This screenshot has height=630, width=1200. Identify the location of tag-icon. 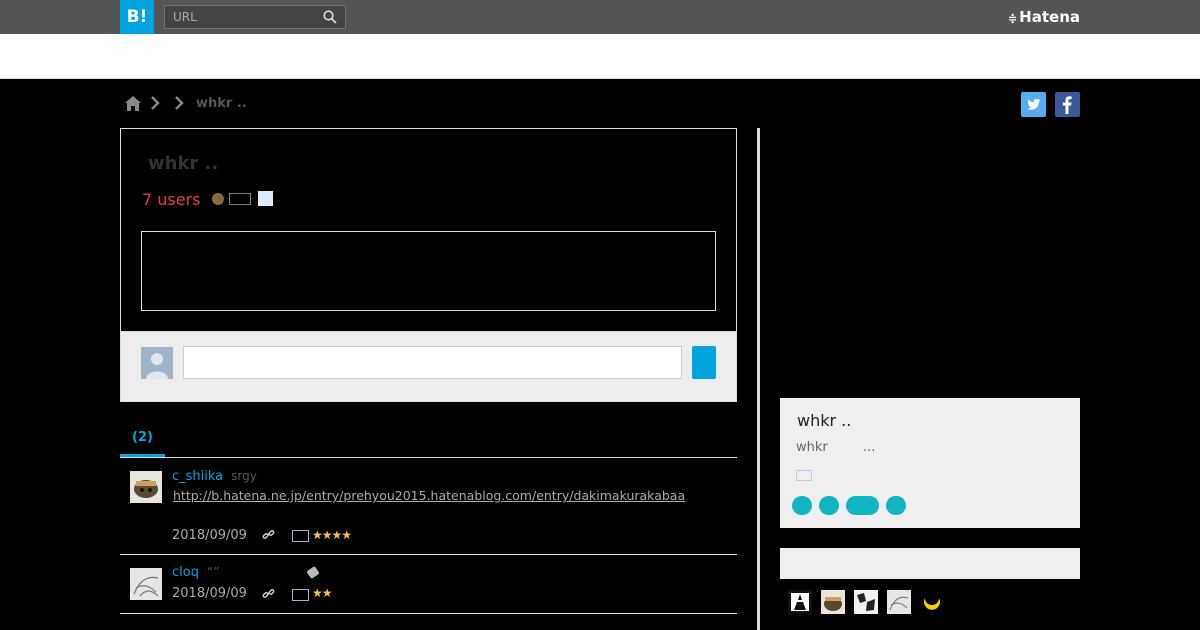
(313, 572).